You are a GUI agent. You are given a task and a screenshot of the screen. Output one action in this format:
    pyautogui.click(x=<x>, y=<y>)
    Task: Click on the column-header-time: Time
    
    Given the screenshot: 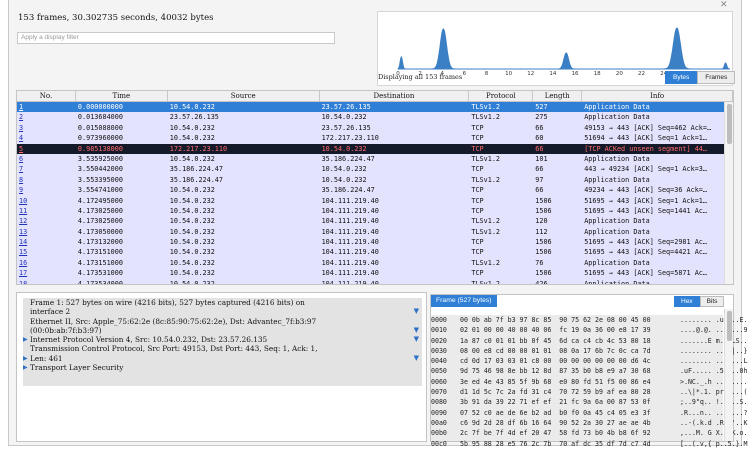 What is the action you would take?
    pyautogui.click(x=122, y=96)
    